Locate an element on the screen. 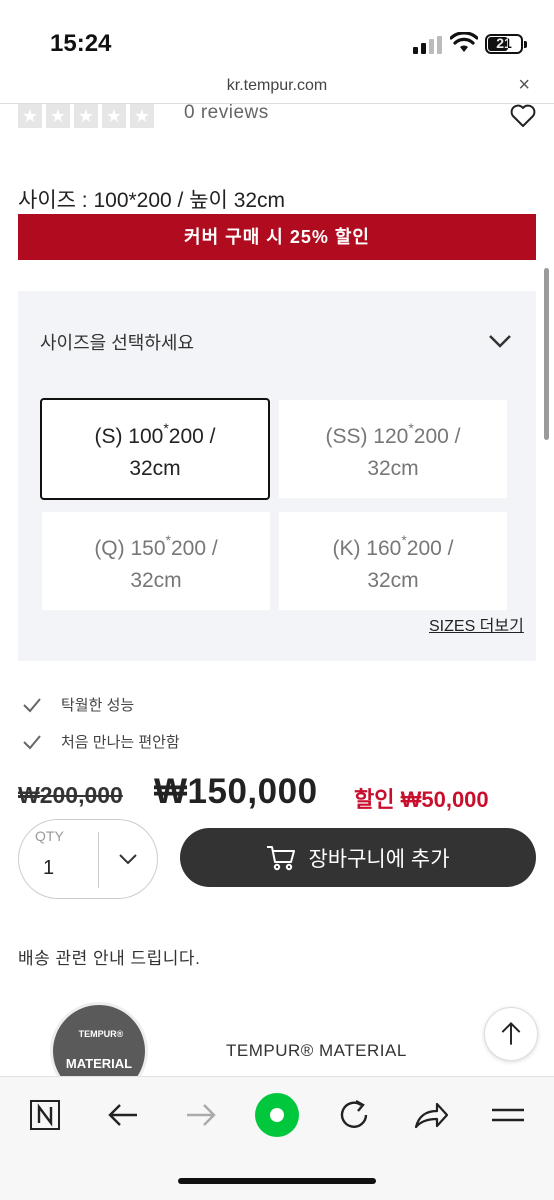 The image size is (554, 1200). clock: 15:24 is located at coordinates (81, 43).